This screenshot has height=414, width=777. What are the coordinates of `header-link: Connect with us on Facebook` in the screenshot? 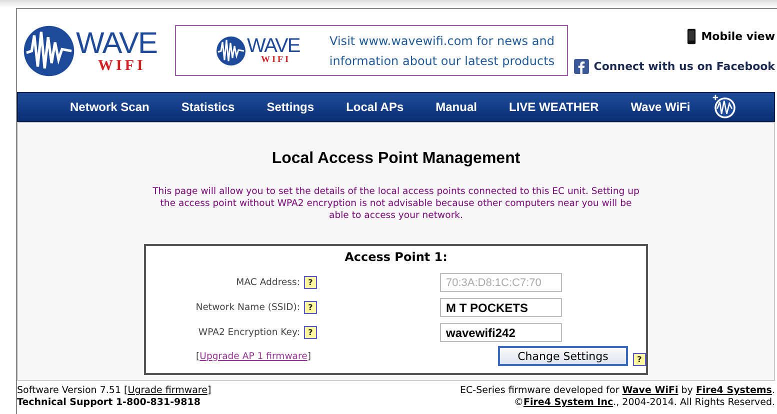 It's located at (684, 66).